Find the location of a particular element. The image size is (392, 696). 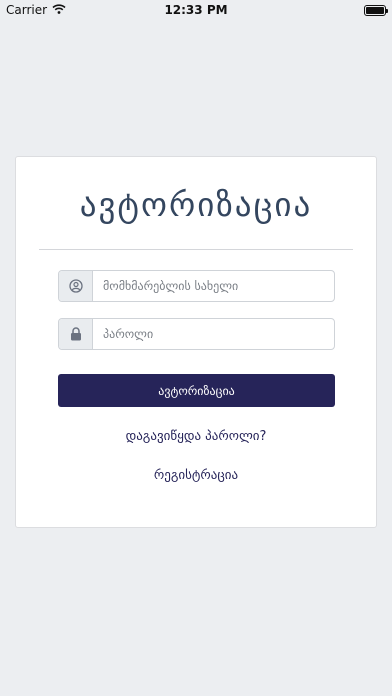

carrier-label: Carrier is located at coordinates (27, 10).